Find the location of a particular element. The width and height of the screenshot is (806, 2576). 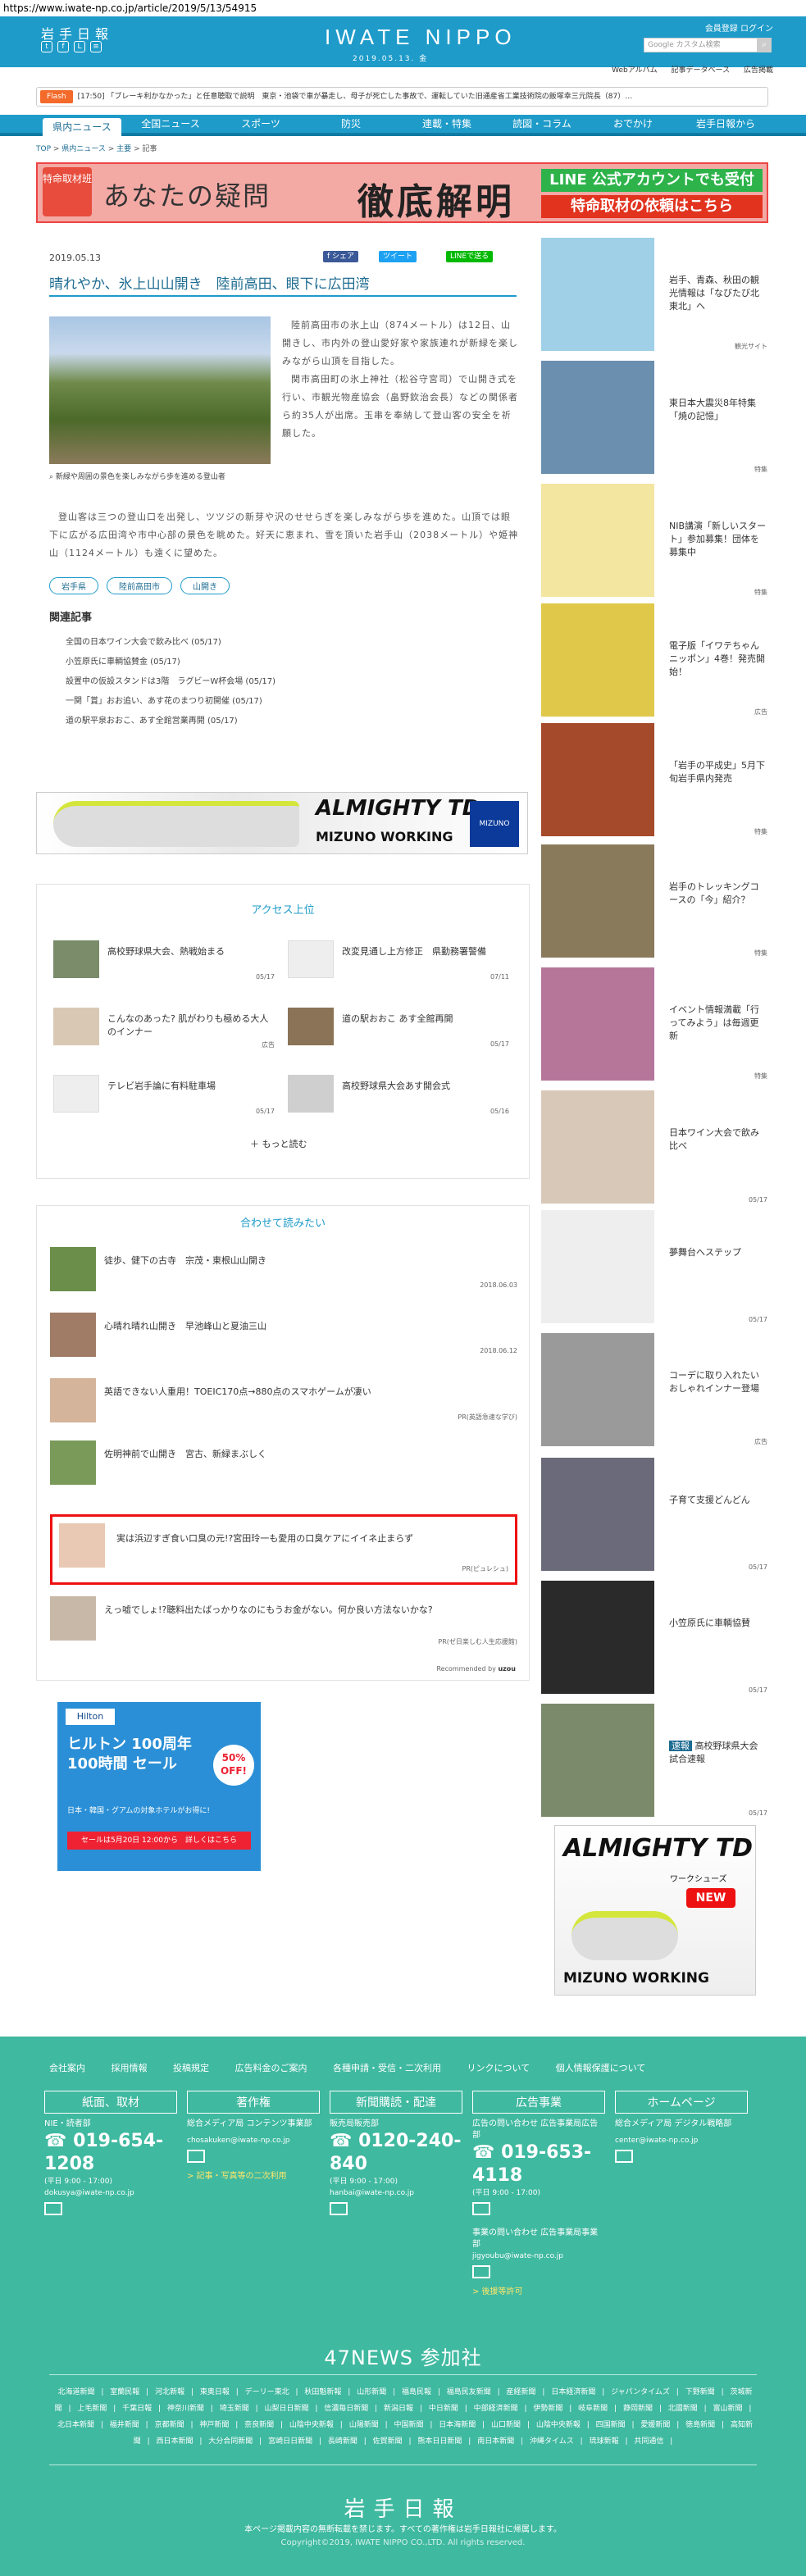

partner-paper-link: 南日本新聞 is located at coordinates (495, 2441).